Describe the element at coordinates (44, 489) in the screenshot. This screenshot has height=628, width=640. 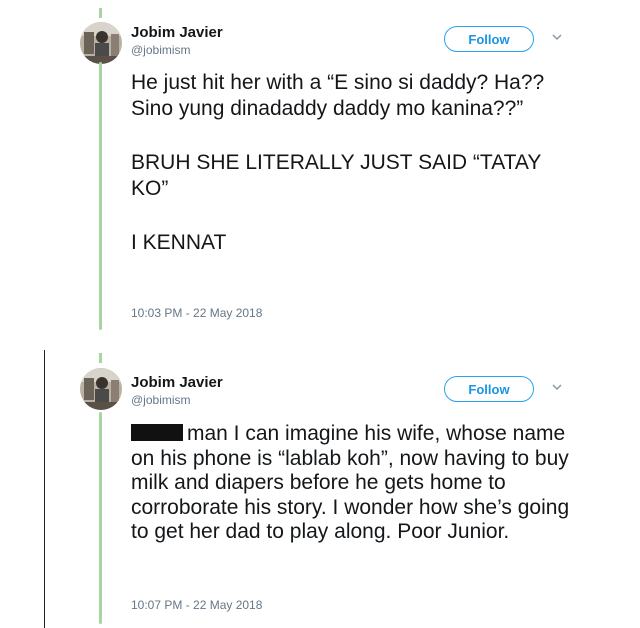
I see `quote-divider` at that location.